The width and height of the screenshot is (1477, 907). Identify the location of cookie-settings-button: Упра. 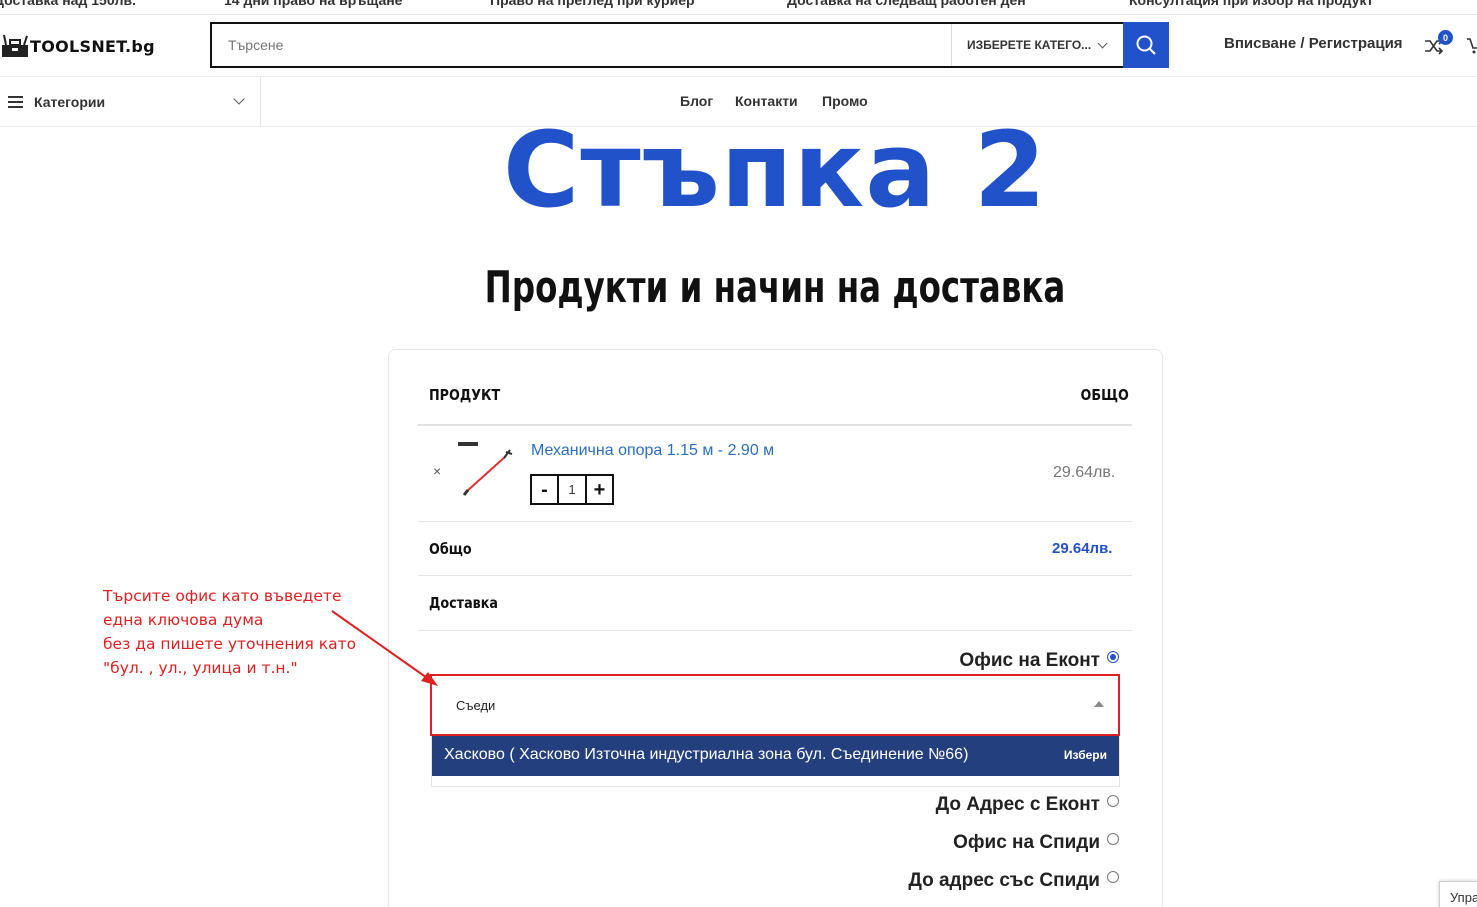
(1458, 894).